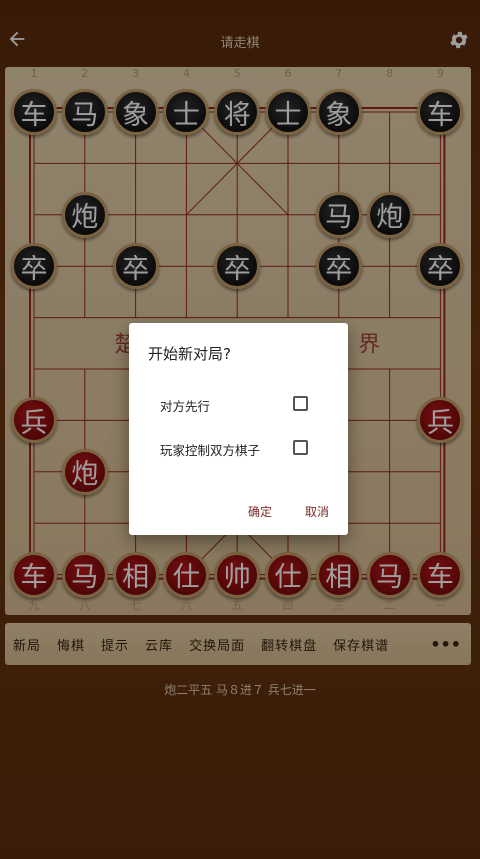 This screenshot has height=859, width=480. Describe the element at coordinates (189, 354) in the screenshot. I see `dialog-title: 开始新对局?` at that location.